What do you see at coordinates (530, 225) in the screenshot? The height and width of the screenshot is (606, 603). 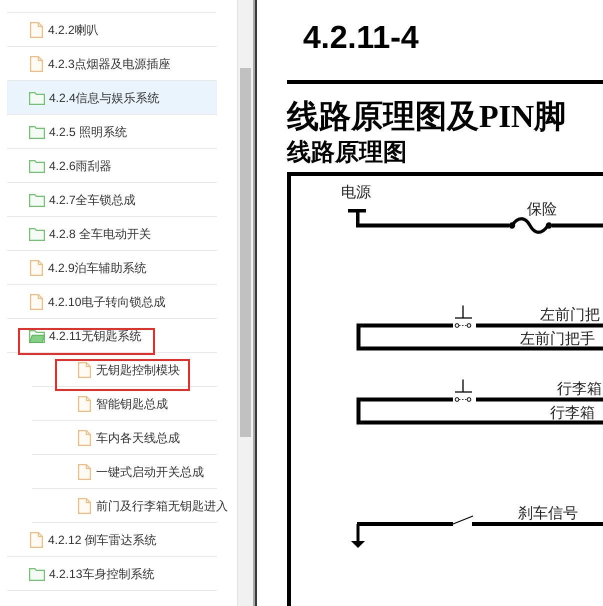 I see `fuse-icon` at bounding box center [530, 225].